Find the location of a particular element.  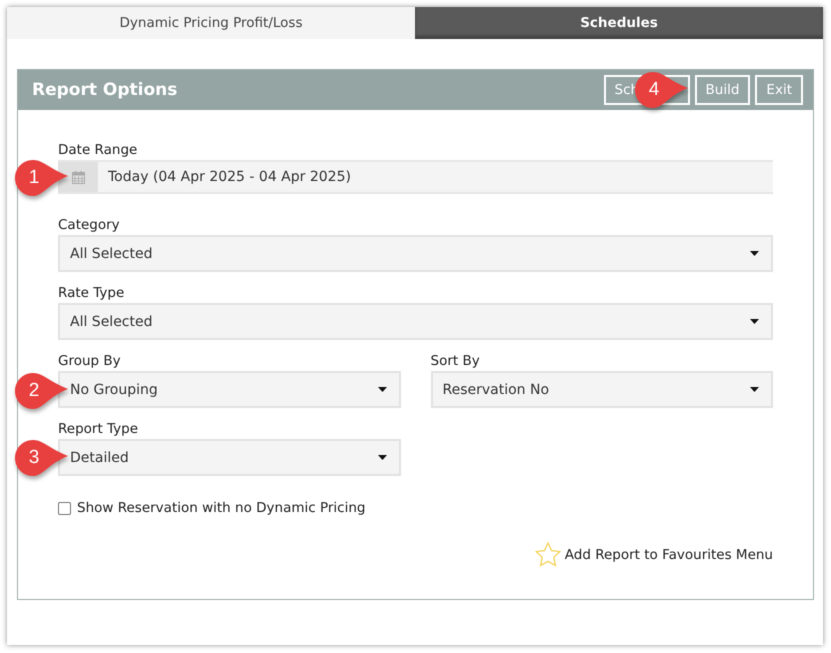

dropdown-field: Detailed is located at coordinates (229, 457).